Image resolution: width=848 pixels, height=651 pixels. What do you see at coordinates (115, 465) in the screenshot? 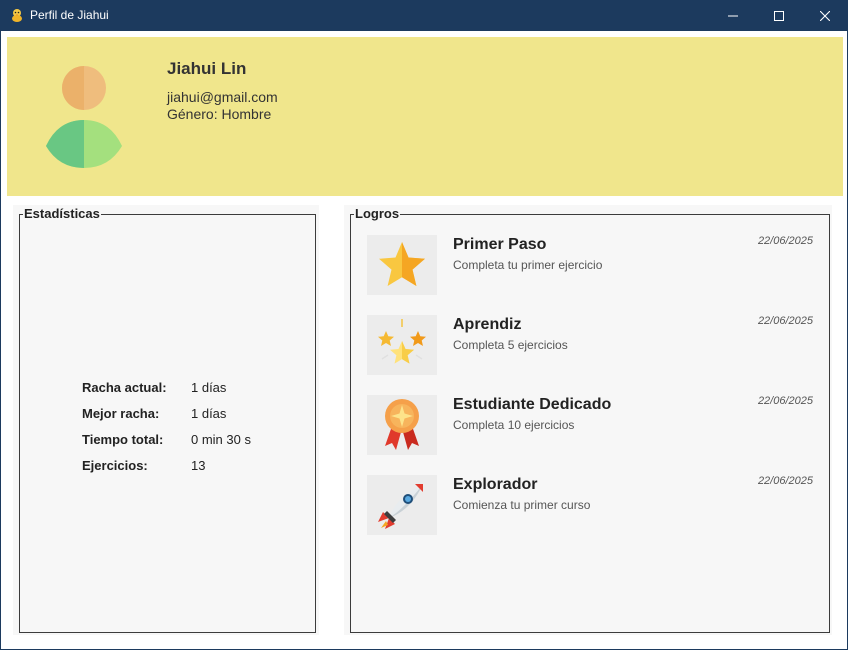
I see `stat-label: Ejercicios:` at bounding box center [115, 465].